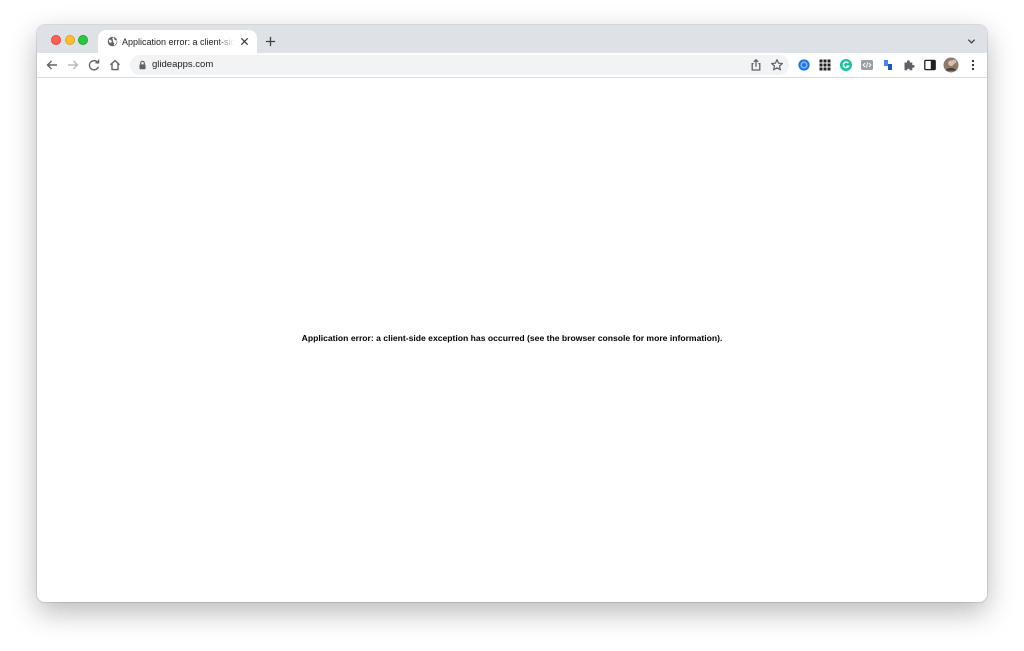 Image resolution: width=1024 pixels, height=651 pixels. I want to click on share-icon, so click(756, 65).